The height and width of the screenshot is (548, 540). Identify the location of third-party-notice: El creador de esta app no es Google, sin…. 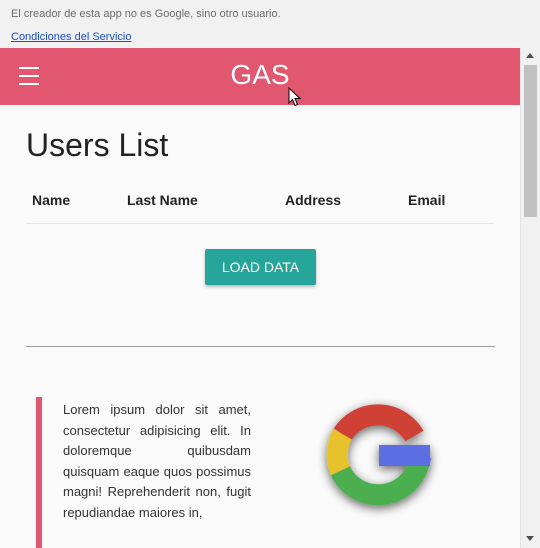
(146, 14).